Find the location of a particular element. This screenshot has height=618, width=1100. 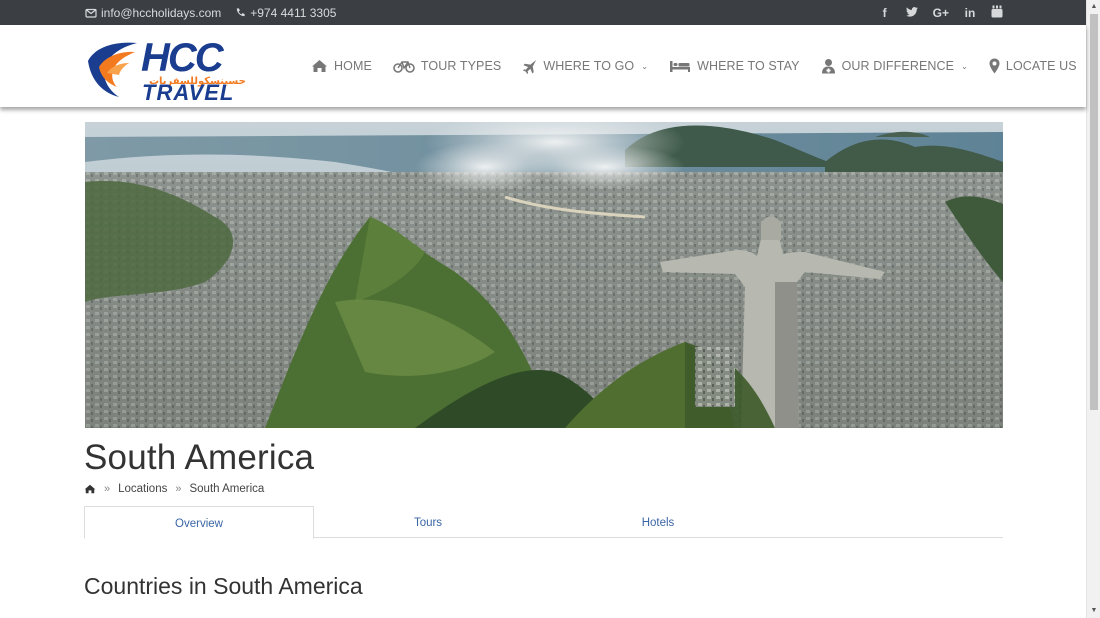

nav-home-label: HOME is located at coordinates (353, 66).